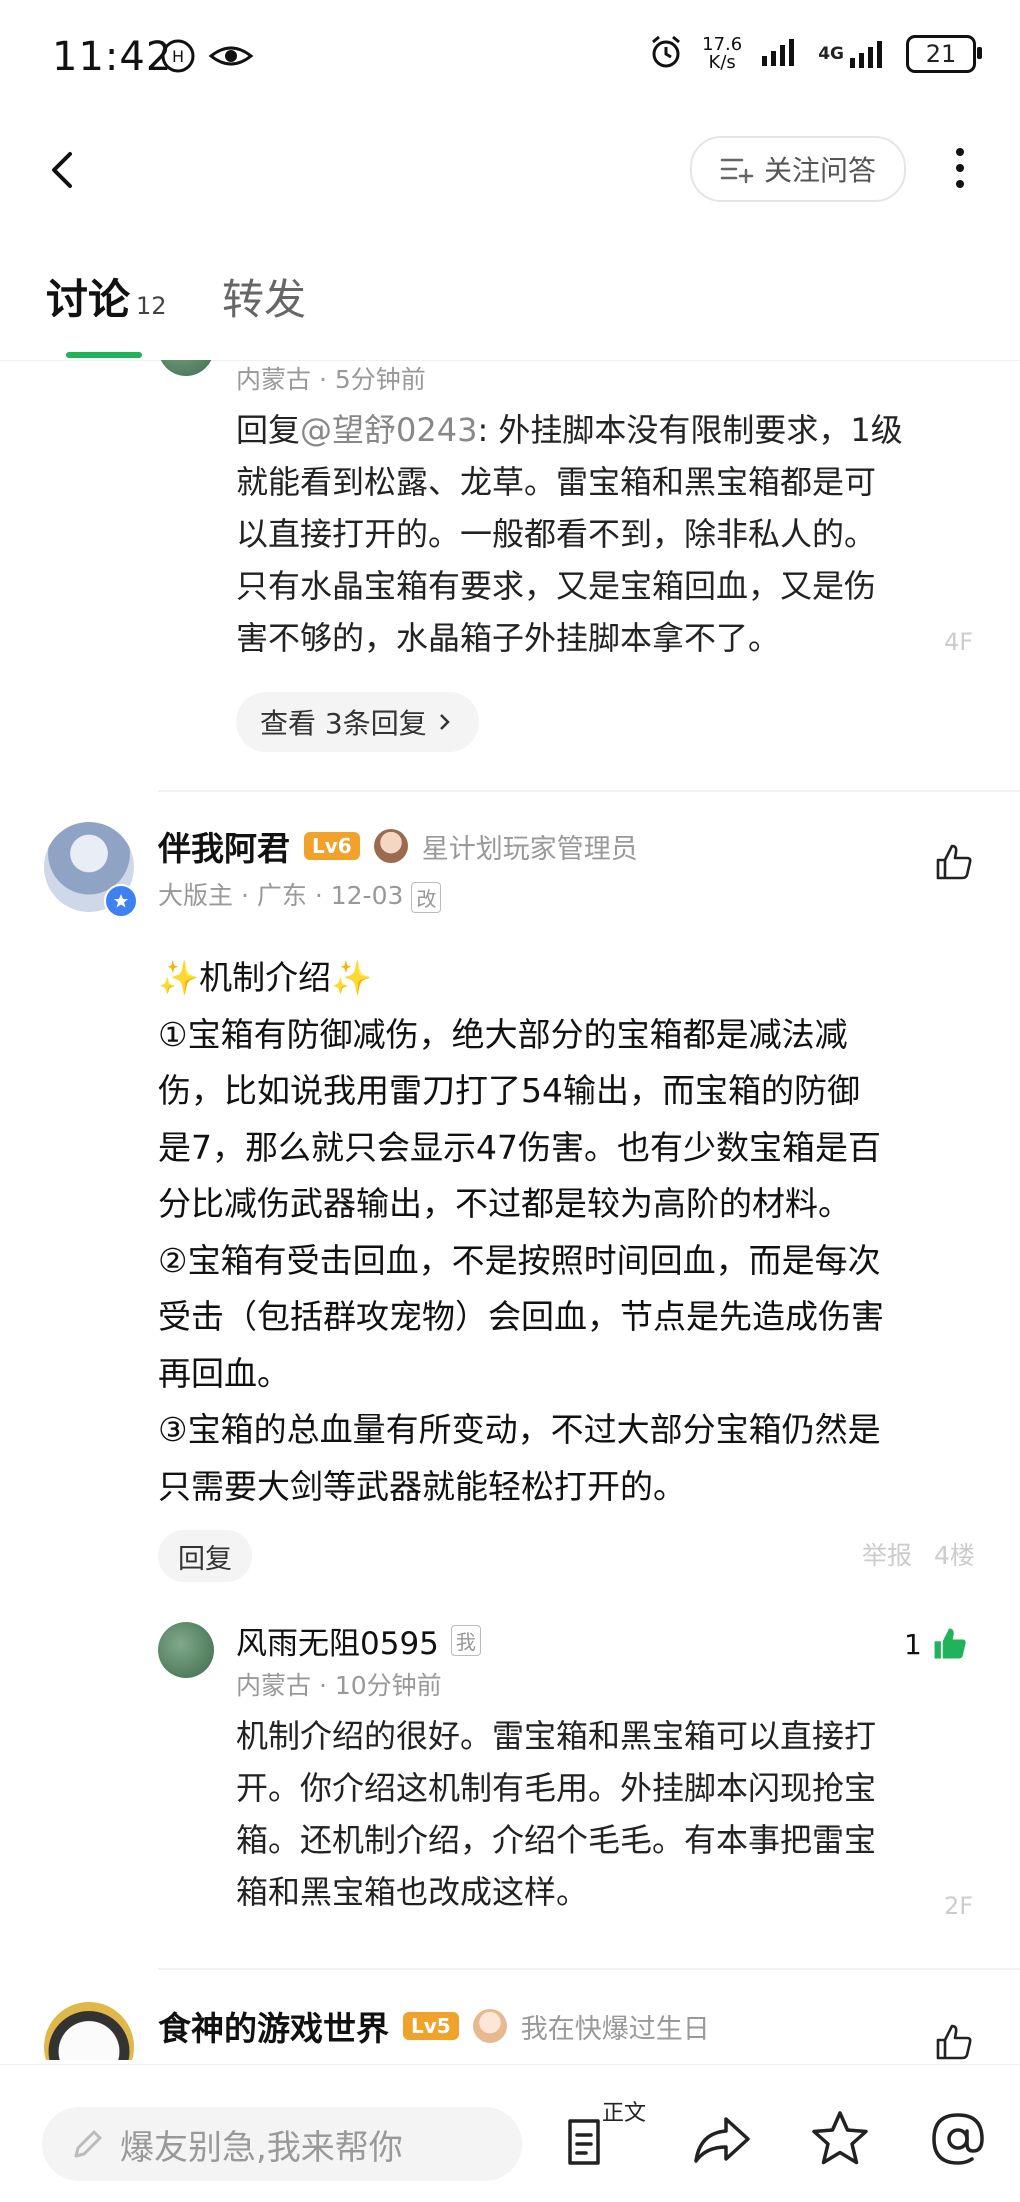 The width and height of the screenshot is (1020, 2202). Describe the element at coordinates (521, 1316) in the screenshot. I see `content-line: 受击（包括群攻宠物）会回血，节点是先造成伤害` at that location.